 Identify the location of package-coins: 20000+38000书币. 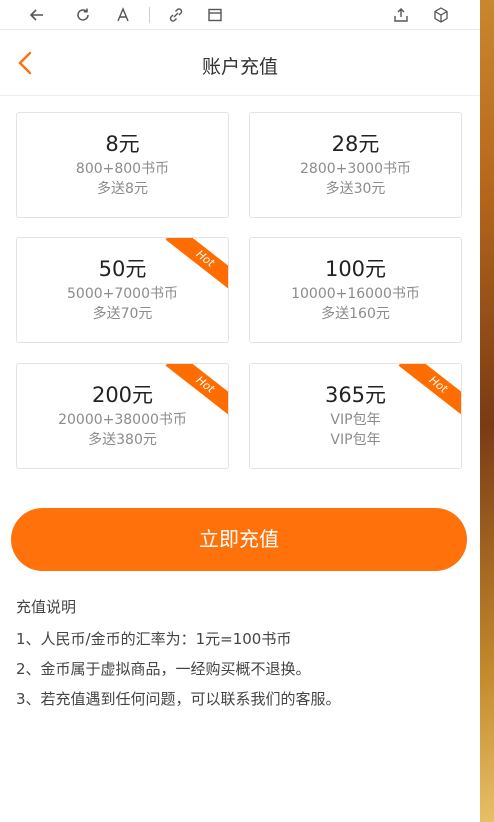
(122, 420).